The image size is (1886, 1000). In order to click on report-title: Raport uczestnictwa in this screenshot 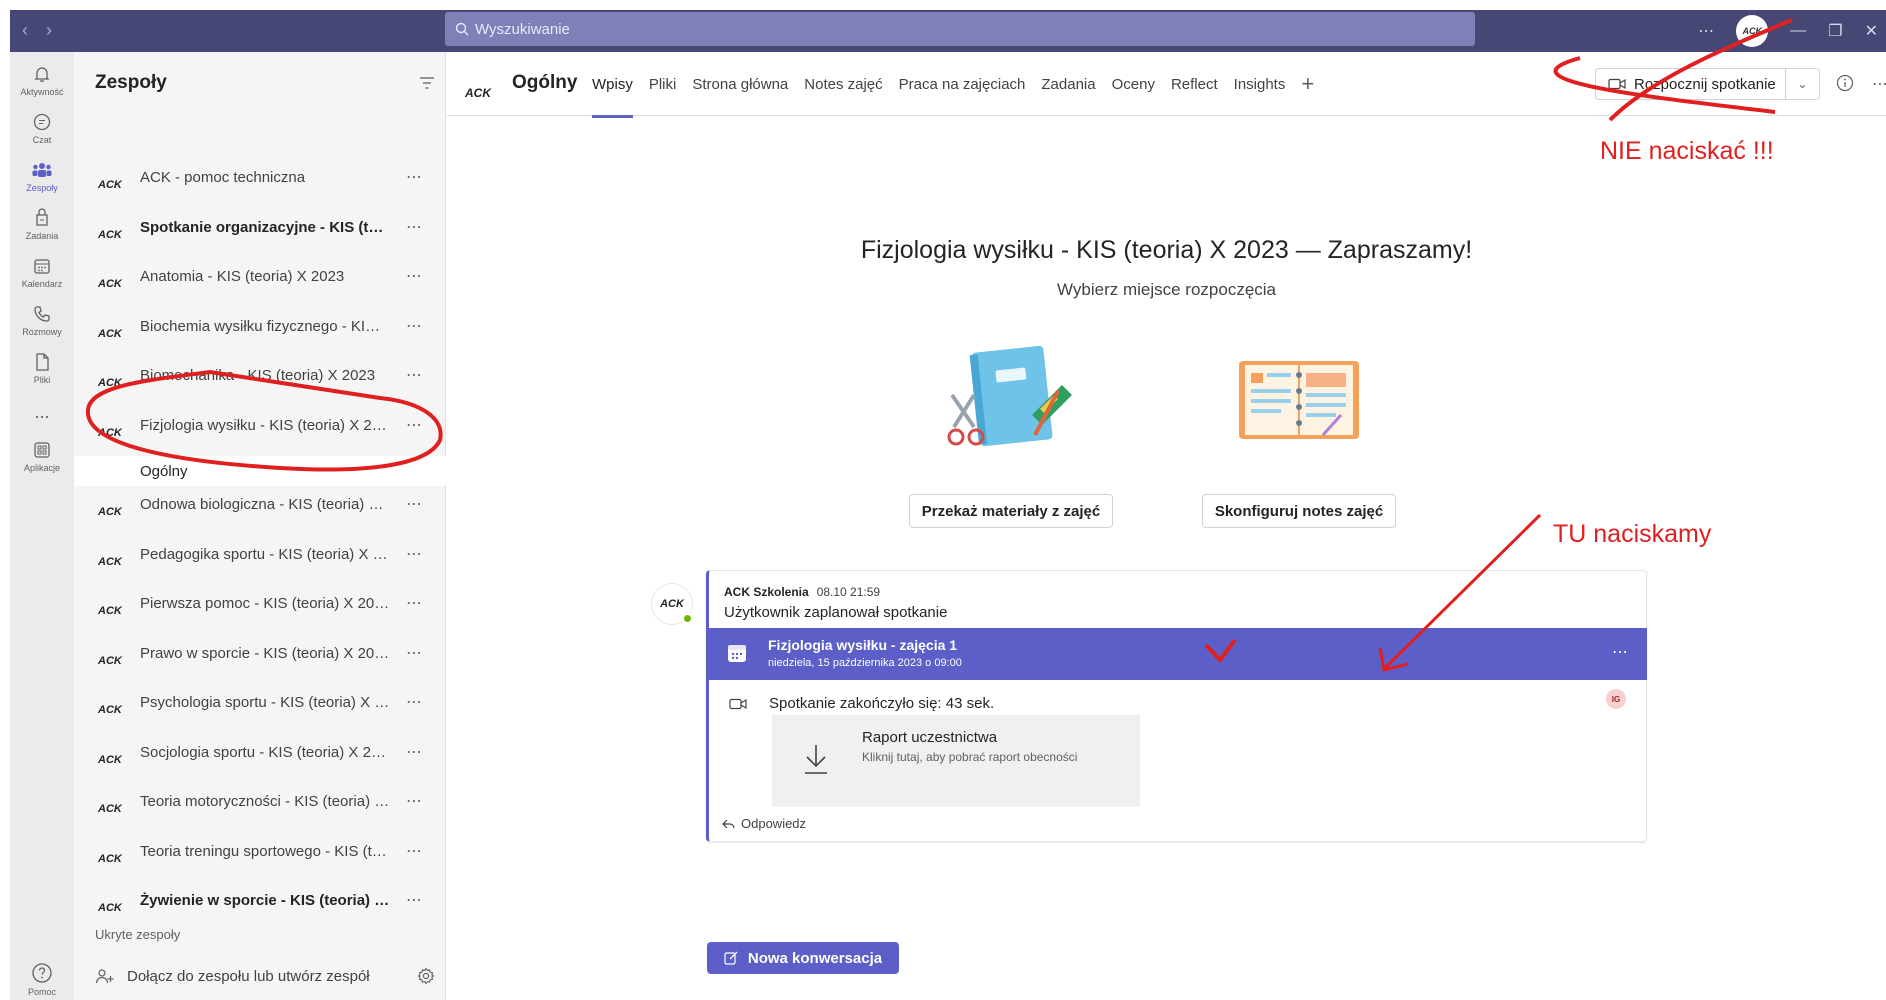, I will do `click(930, 737)`.